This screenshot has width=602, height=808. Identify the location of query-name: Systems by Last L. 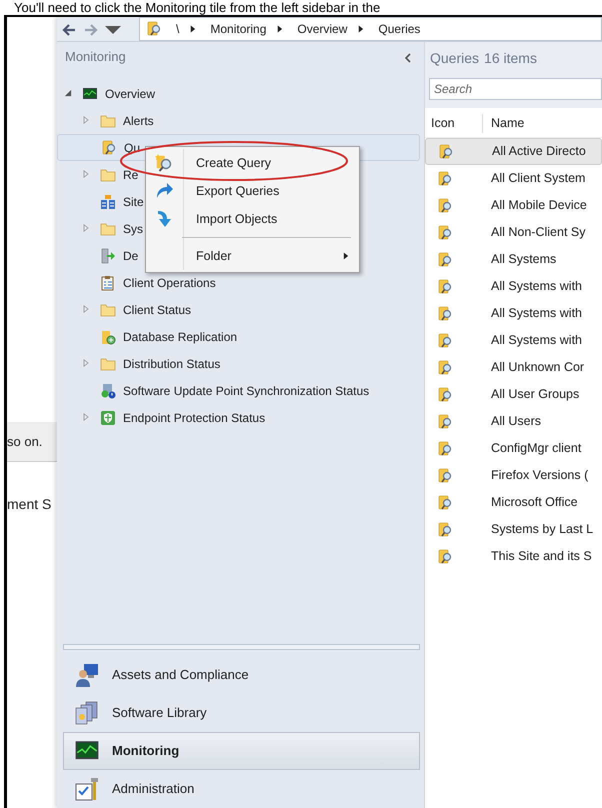
(542, 529).